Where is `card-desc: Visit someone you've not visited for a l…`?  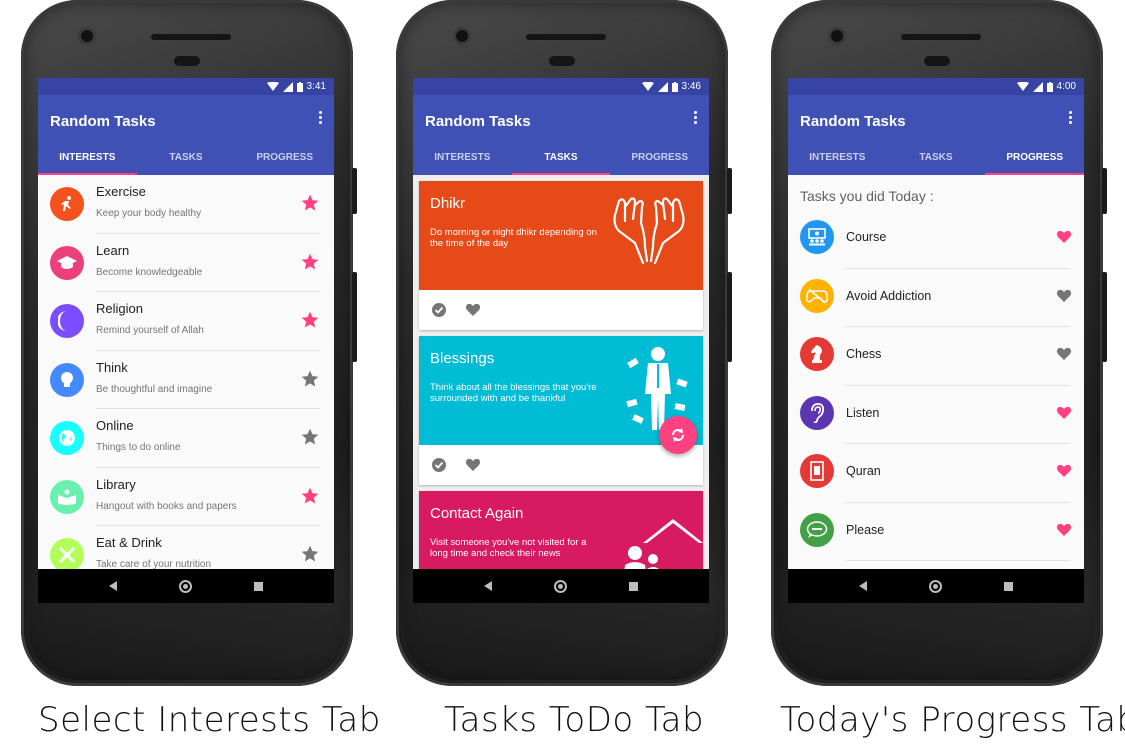 card-desc: Visit someone you've not visited for a l… is located at coordinates (508, 548).